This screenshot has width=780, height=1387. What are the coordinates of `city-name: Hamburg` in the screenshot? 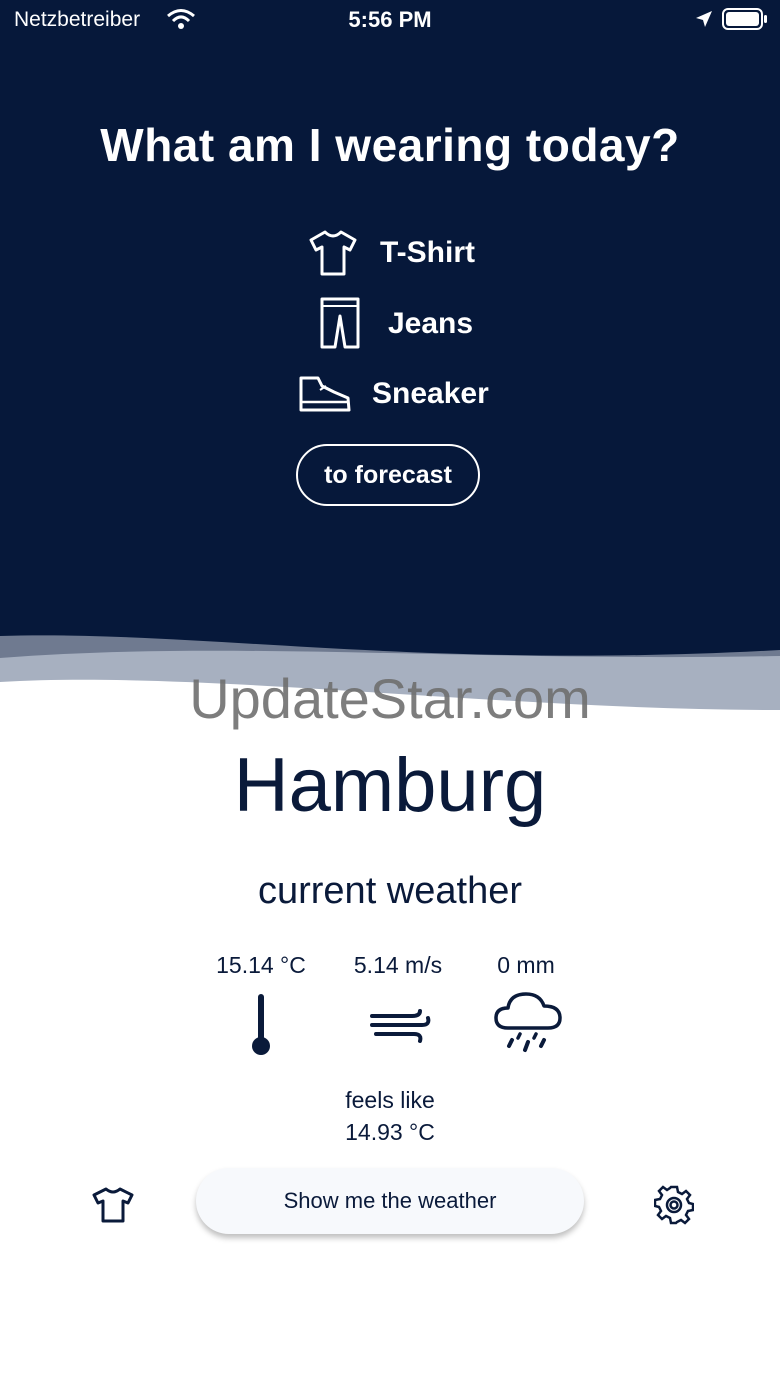 It's located at (390, 785).